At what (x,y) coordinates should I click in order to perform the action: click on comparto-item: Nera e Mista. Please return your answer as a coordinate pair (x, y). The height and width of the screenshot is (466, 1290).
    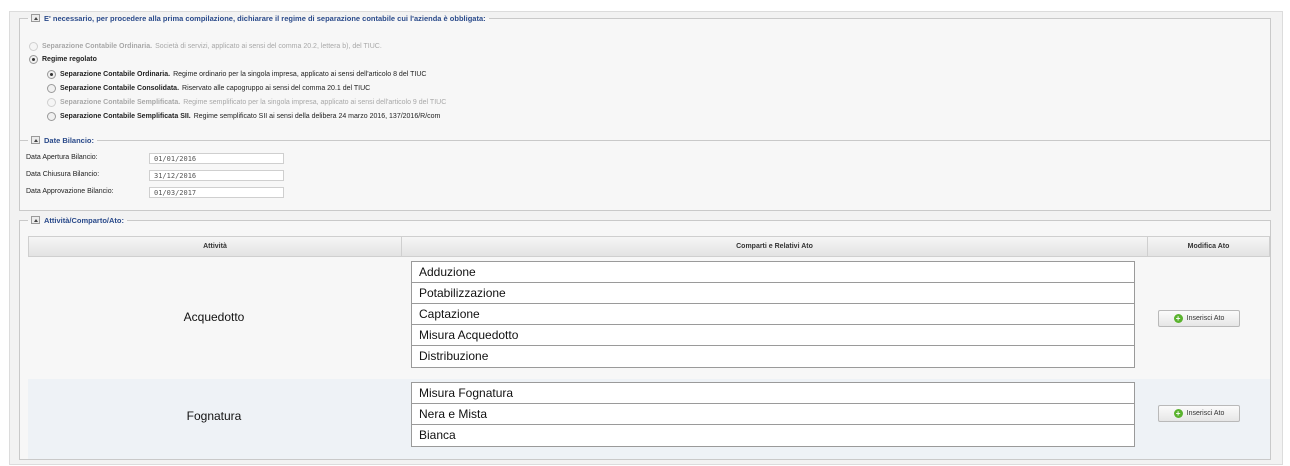
    Looking at the image, I should click on (773, 414).